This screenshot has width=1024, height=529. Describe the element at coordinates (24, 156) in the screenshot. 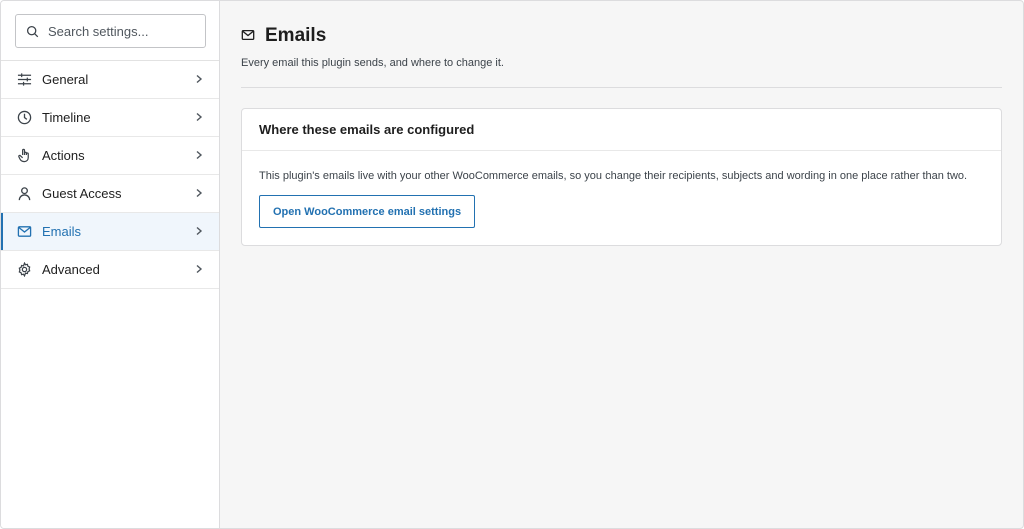

I see `hand-pointer-icon` at that location.